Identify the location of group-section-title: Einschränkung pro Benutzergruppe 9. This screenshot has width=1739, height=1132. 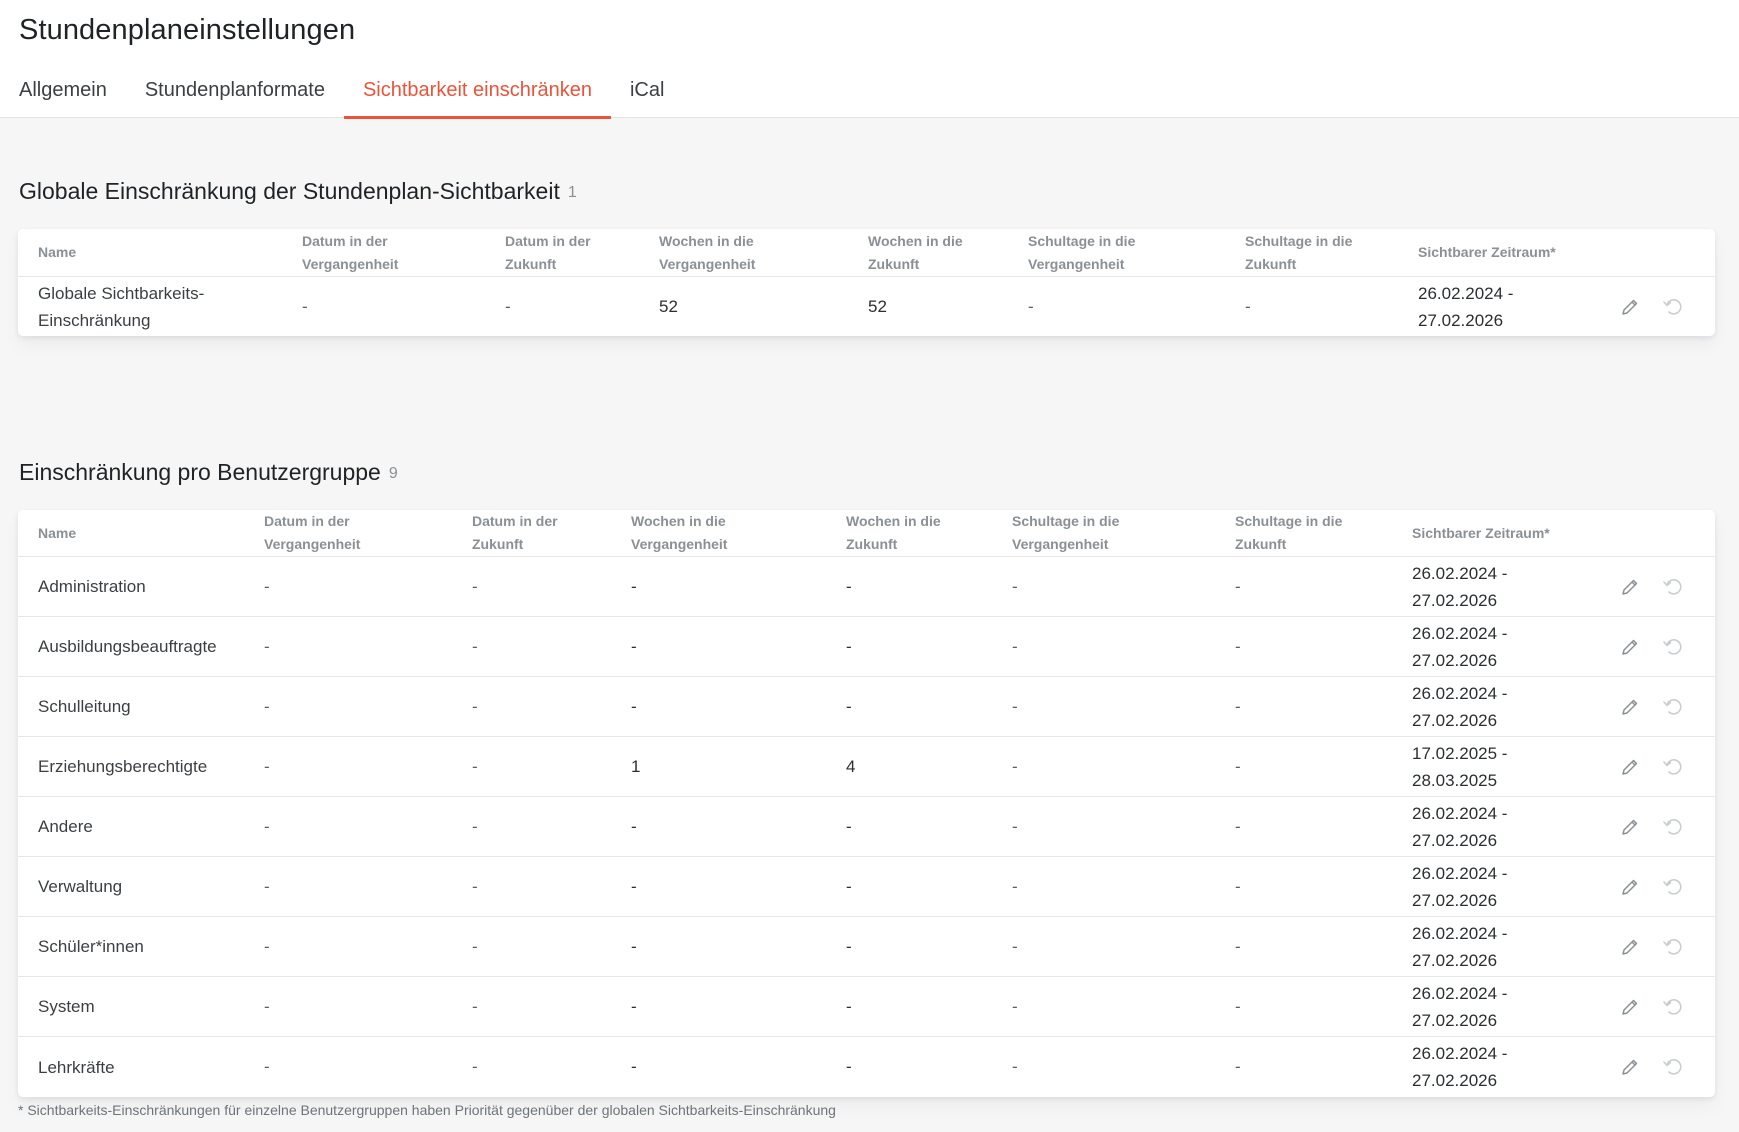
(208, 472).